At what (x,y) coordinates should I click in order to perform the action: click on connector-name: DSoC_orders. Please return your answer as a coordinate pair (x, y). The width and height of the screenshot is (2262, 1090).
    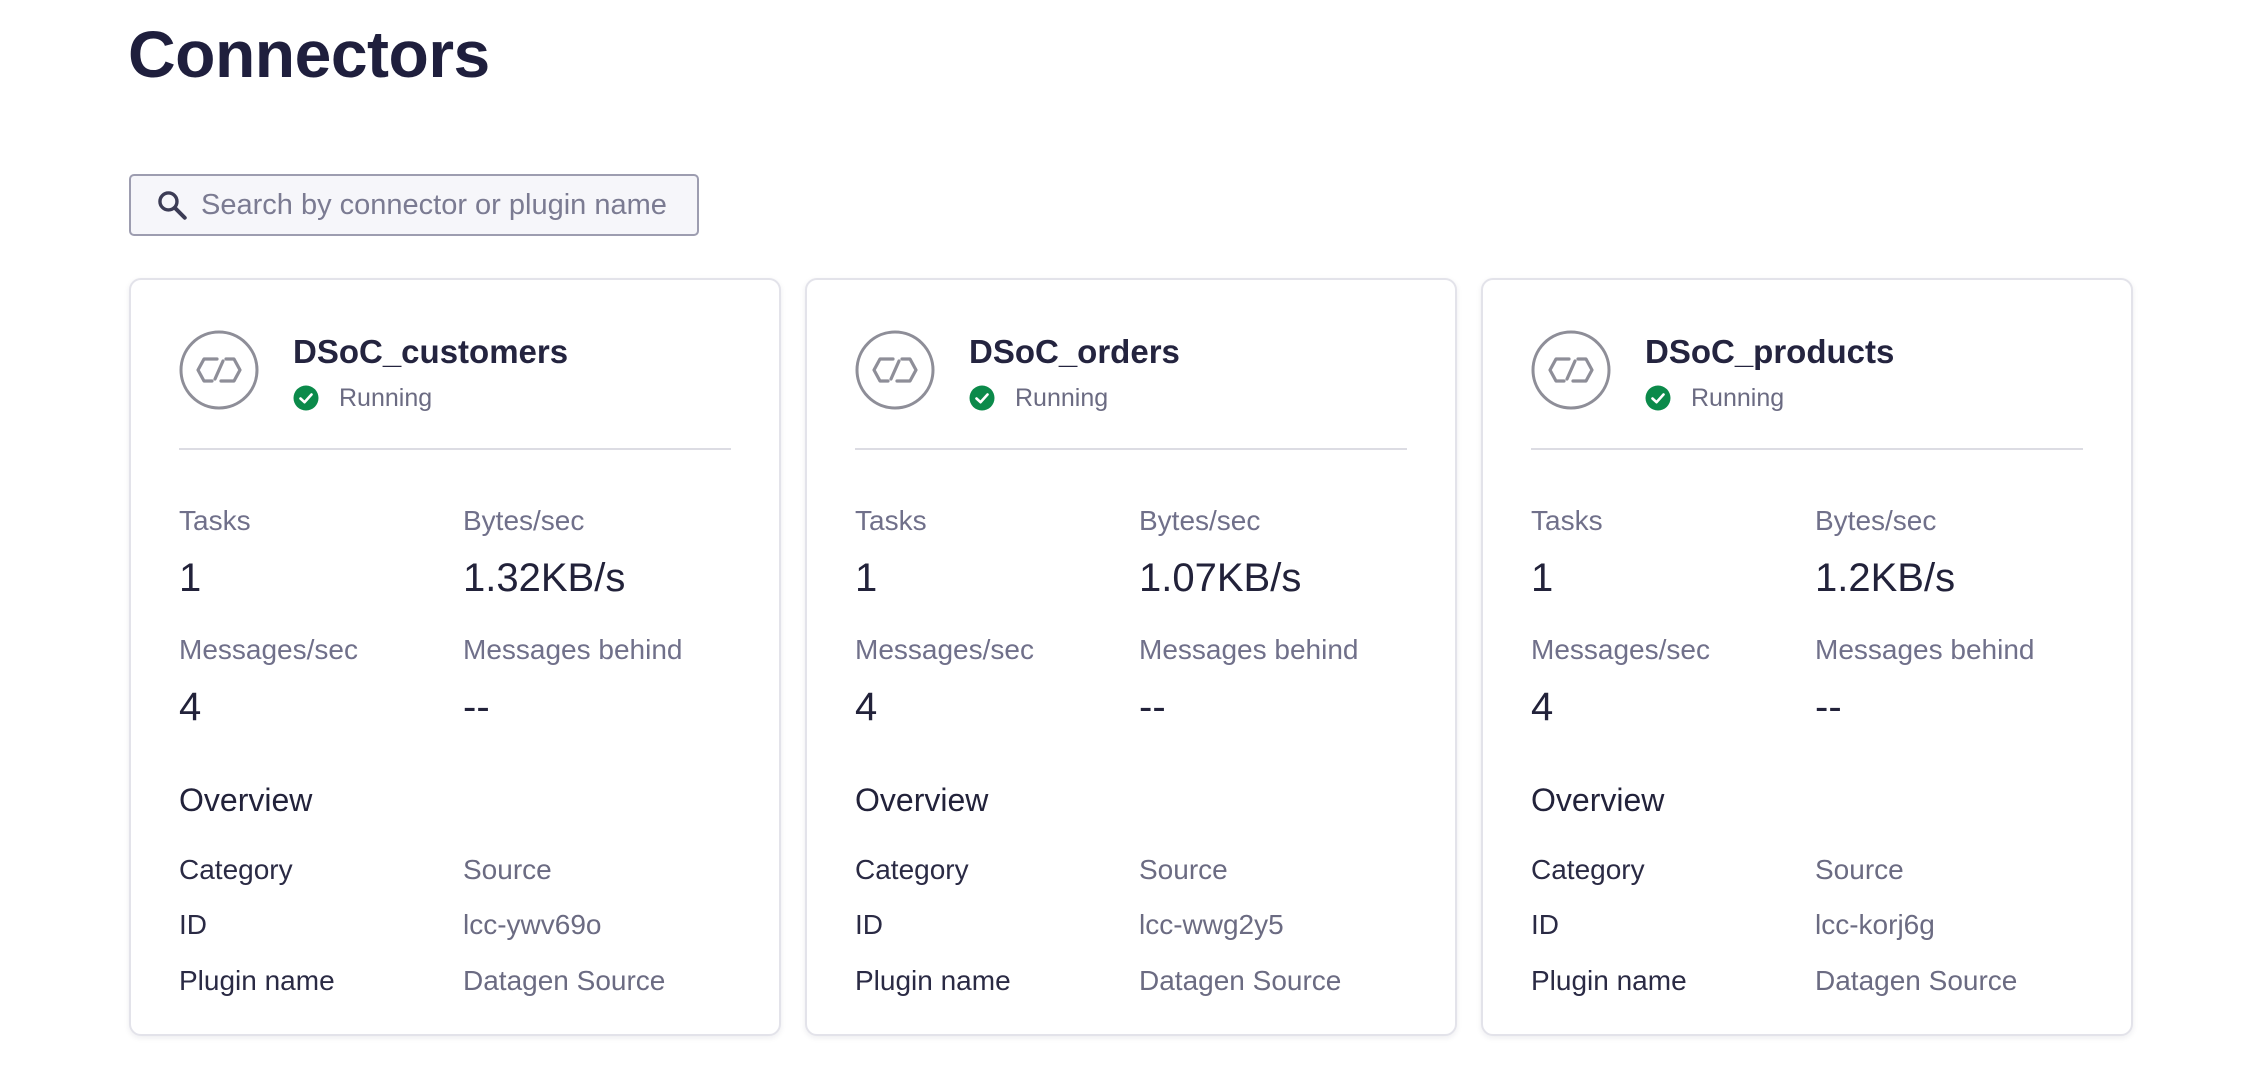
    Looking at the image, I should click on (1074, 352).